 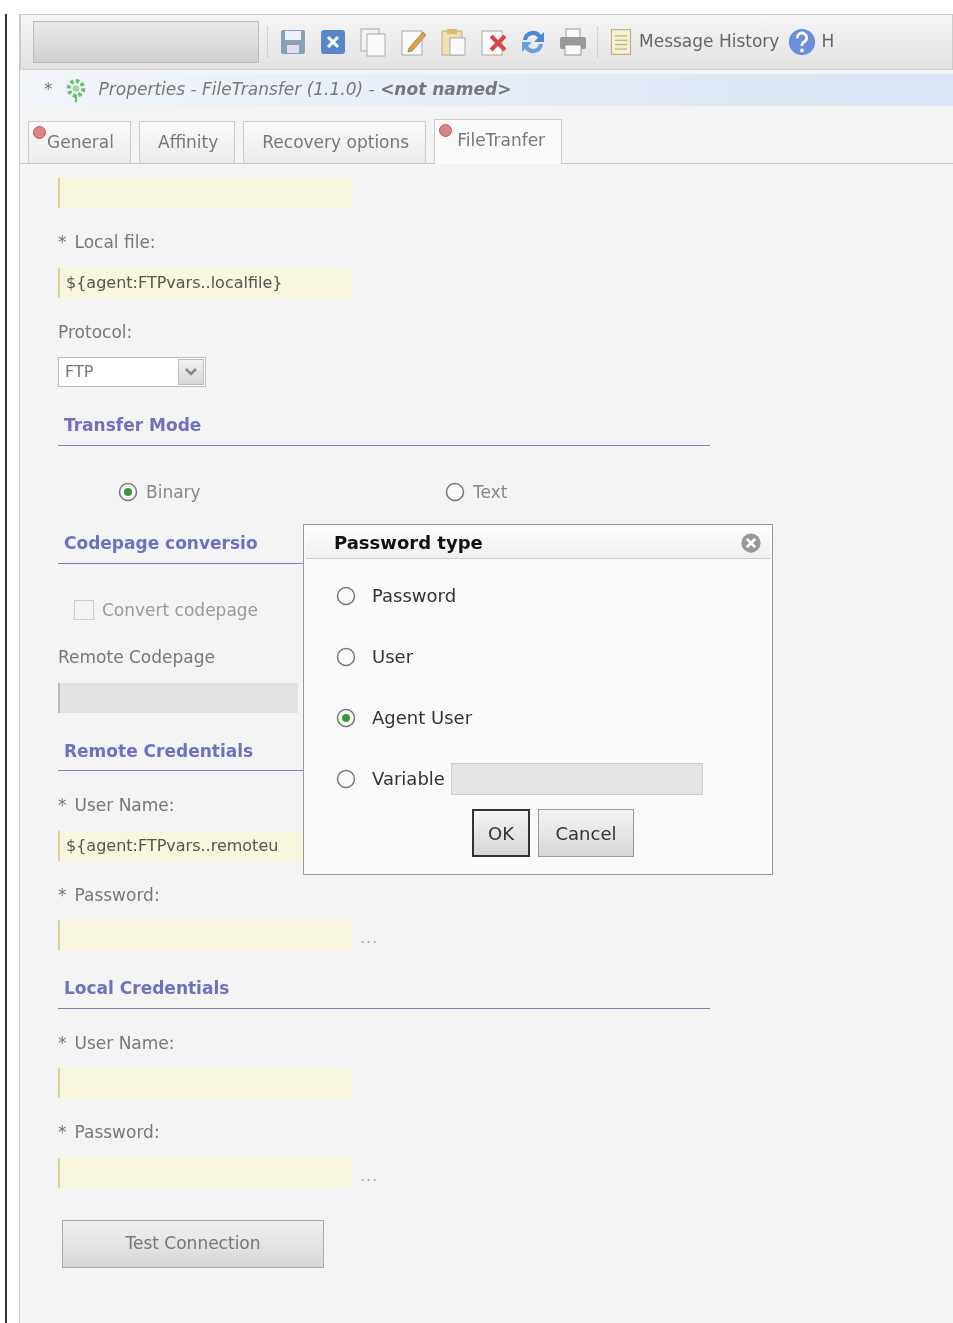 I want to click on section-heading: Local Credentials, so click(x=146, y=988).